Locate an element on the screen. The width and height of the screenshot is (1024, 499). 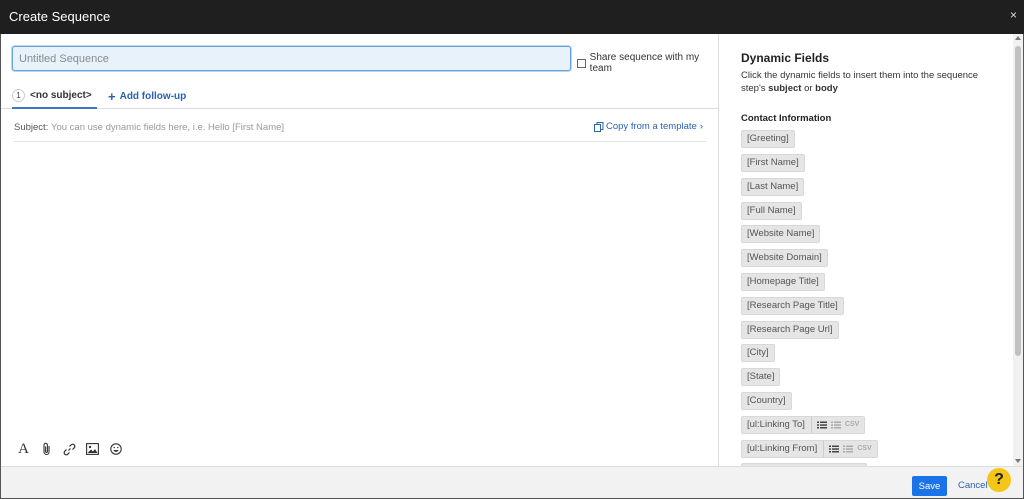
plus-icon: + is located at coordinates (112, 96).